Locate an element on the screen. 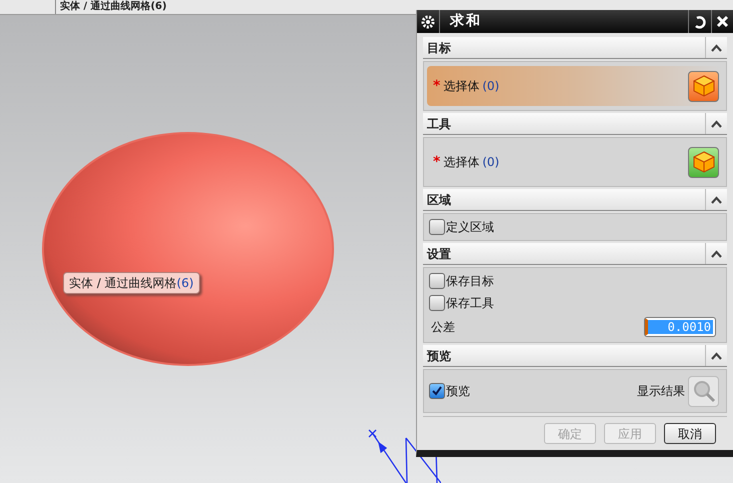 The image size is (733, 483). section-header: 目标 is located at coordinates (575, 48).